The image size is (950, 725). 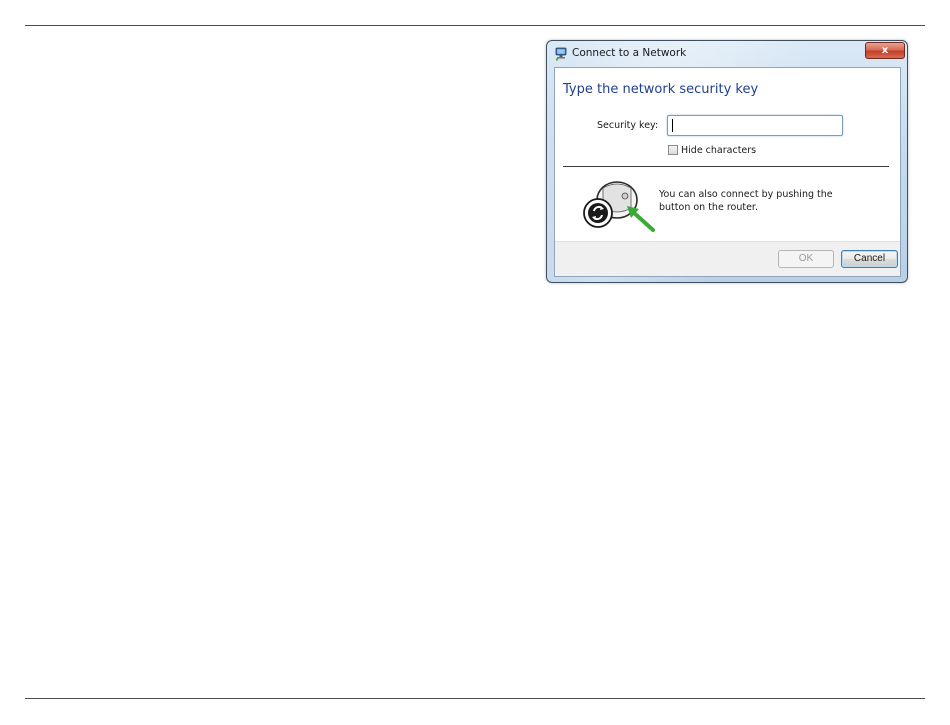 I want to click on security-key-label: Security key:, so click(x=628, y=125).